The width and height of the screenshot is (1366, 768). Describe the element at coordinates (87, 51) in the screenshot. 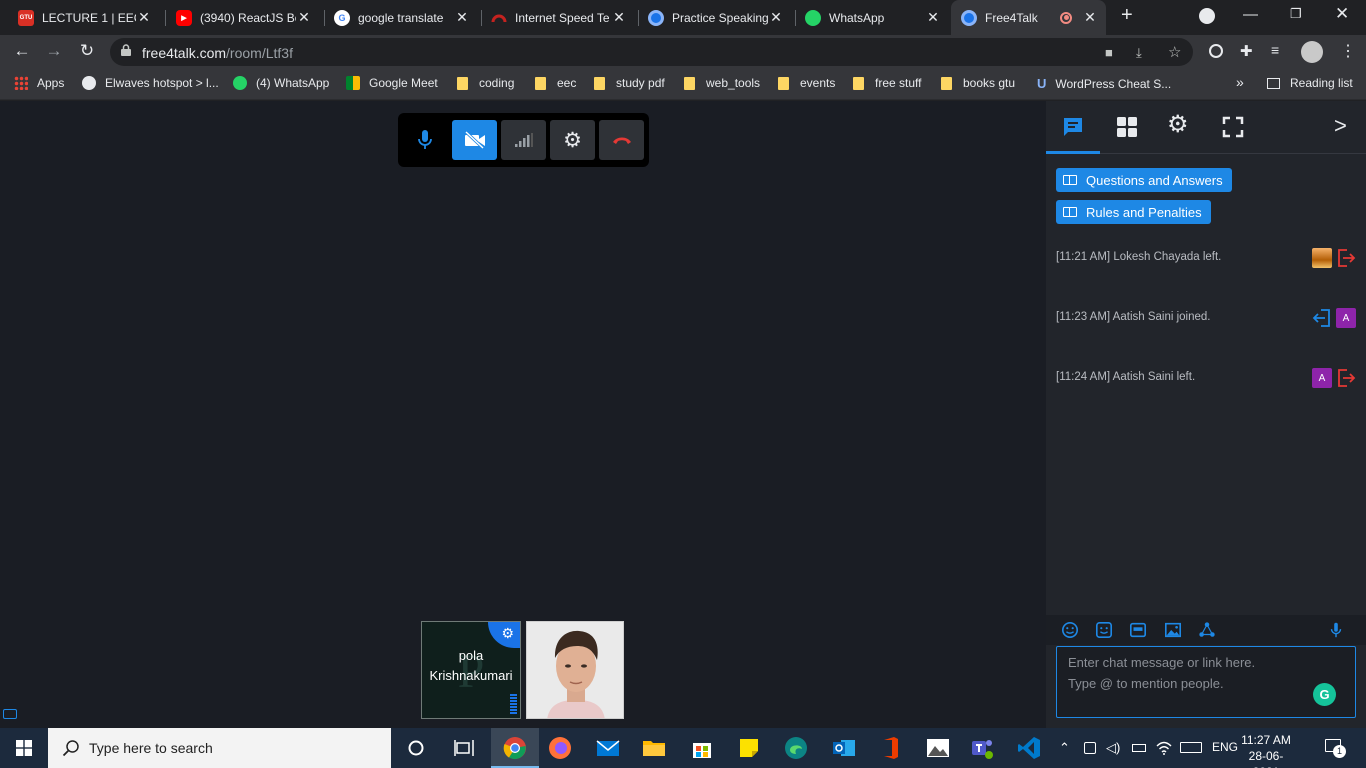

I see `reload-icon: ↻` at that location.